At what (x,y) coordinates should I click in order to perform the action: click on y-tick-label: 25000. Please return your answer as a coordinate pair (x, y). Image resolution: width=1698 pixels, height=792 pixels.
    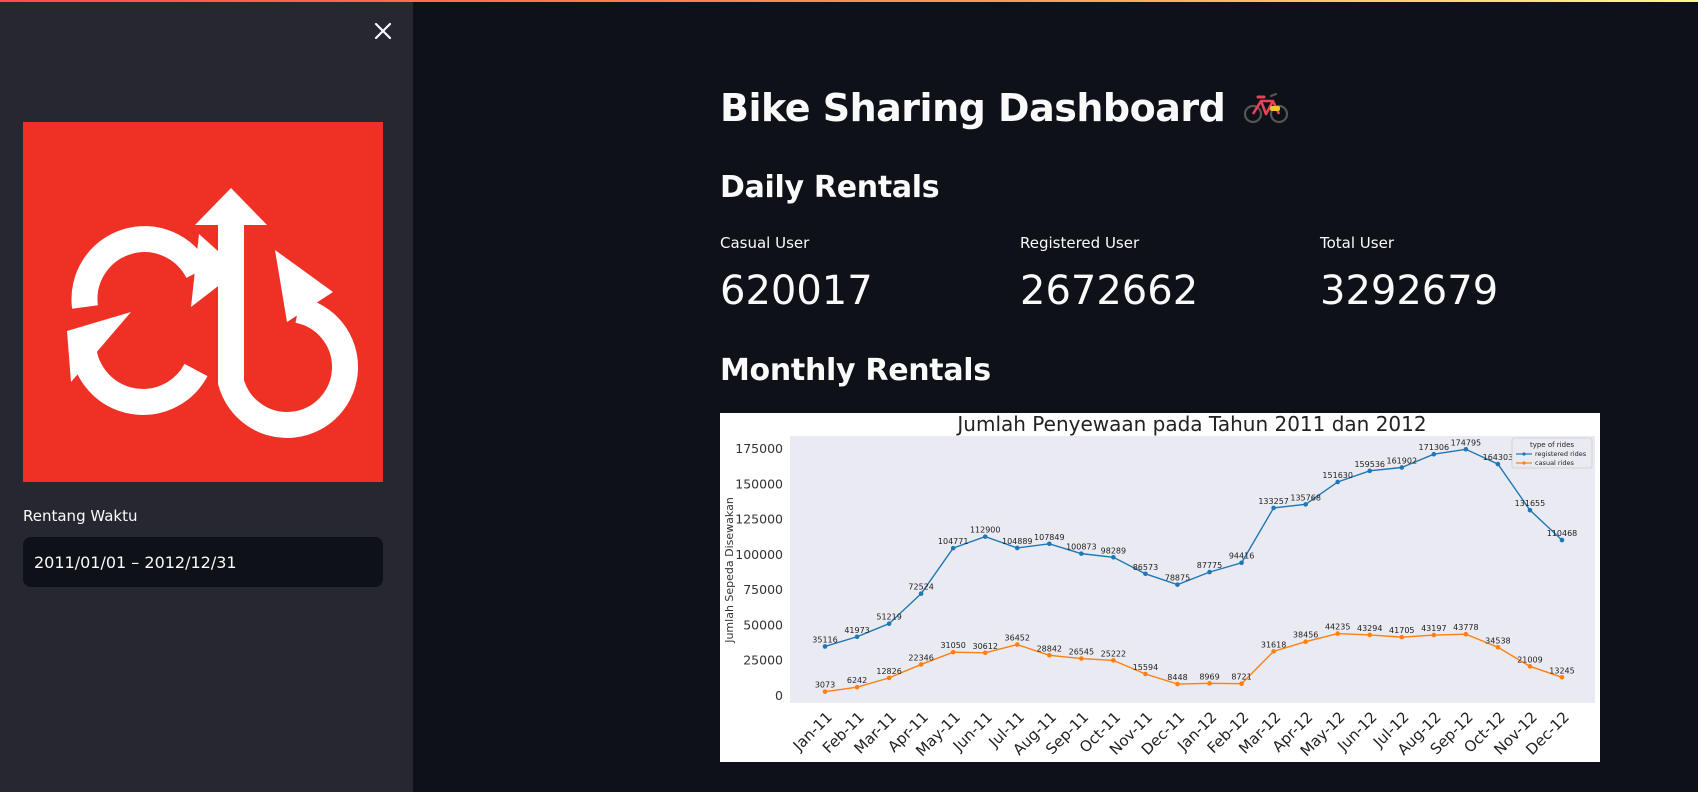
    Looking at the image, I should click on (763, 660).